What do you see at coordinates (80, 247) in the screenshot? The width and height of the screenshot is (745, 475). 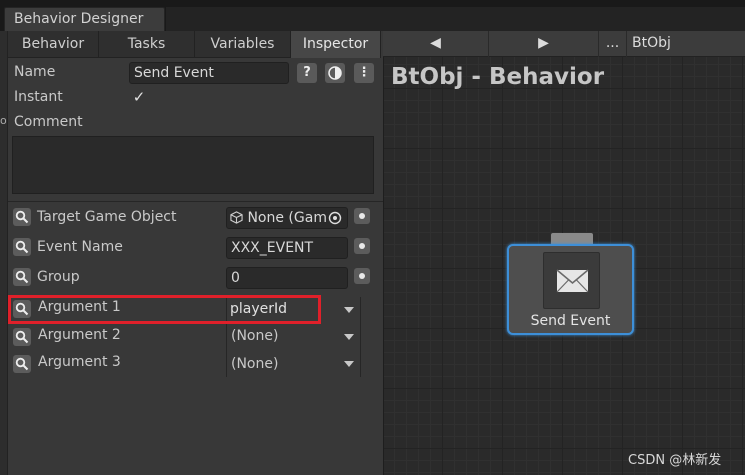 I see `event-name-label: Event Name` at bounding box center [80, 247].